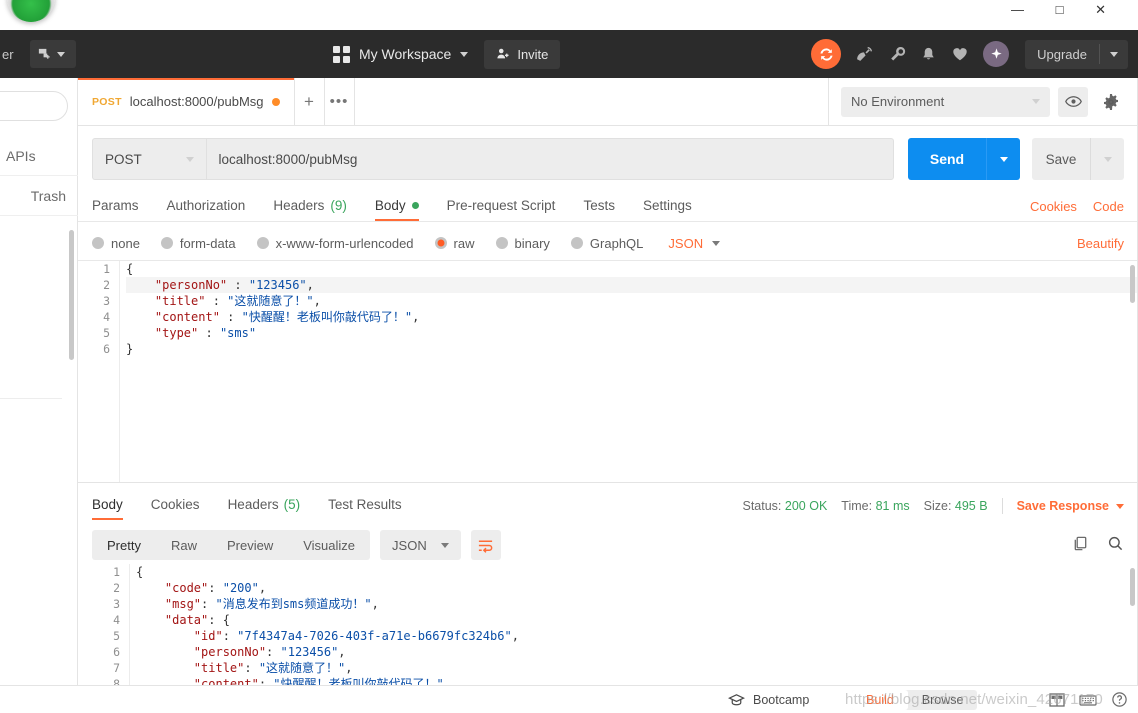 The image size is (1138, 713). What do you see at coordinates (1065, 10) in the screenshot?
I see `window-controls: — □ ✕` at bounding box center [1065, 10].